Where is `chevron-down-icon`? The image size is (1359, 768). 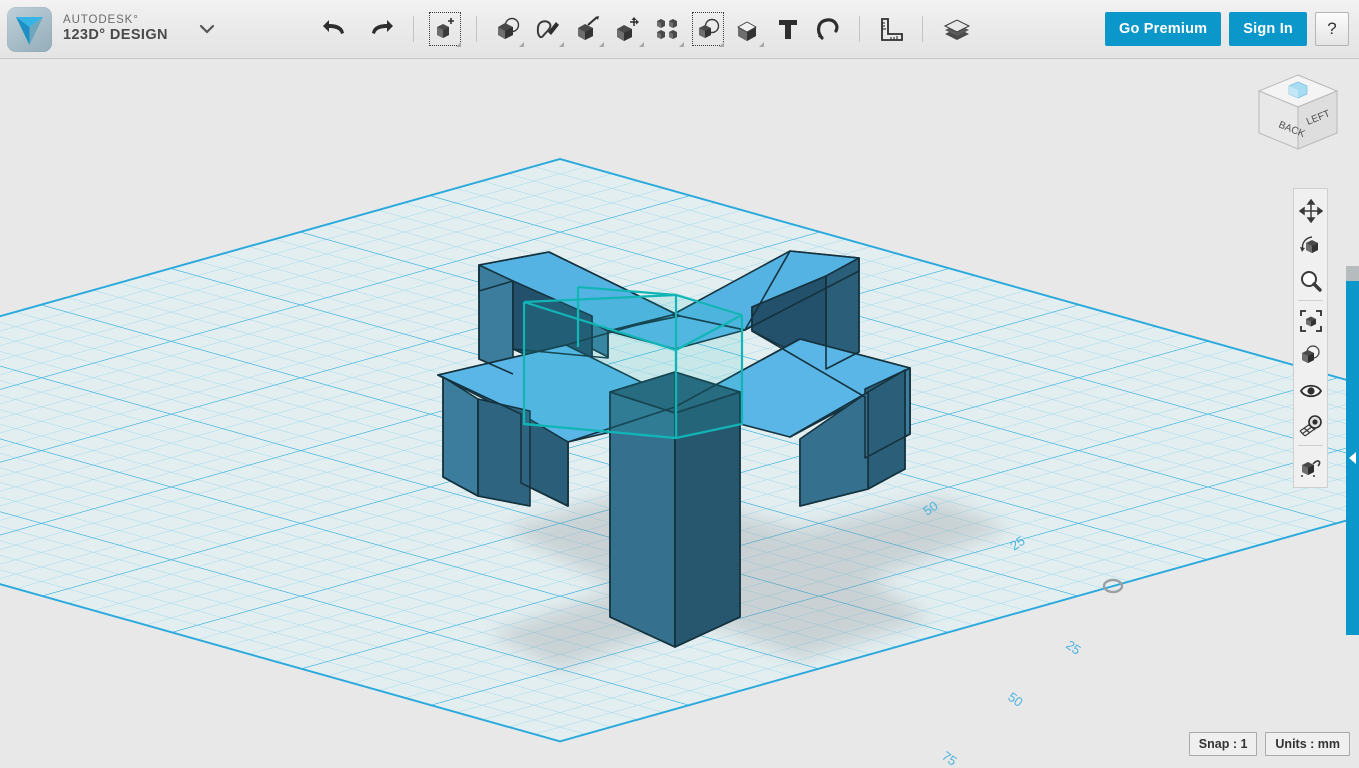 chevron-down-icon is located at coordinates (207, 29).